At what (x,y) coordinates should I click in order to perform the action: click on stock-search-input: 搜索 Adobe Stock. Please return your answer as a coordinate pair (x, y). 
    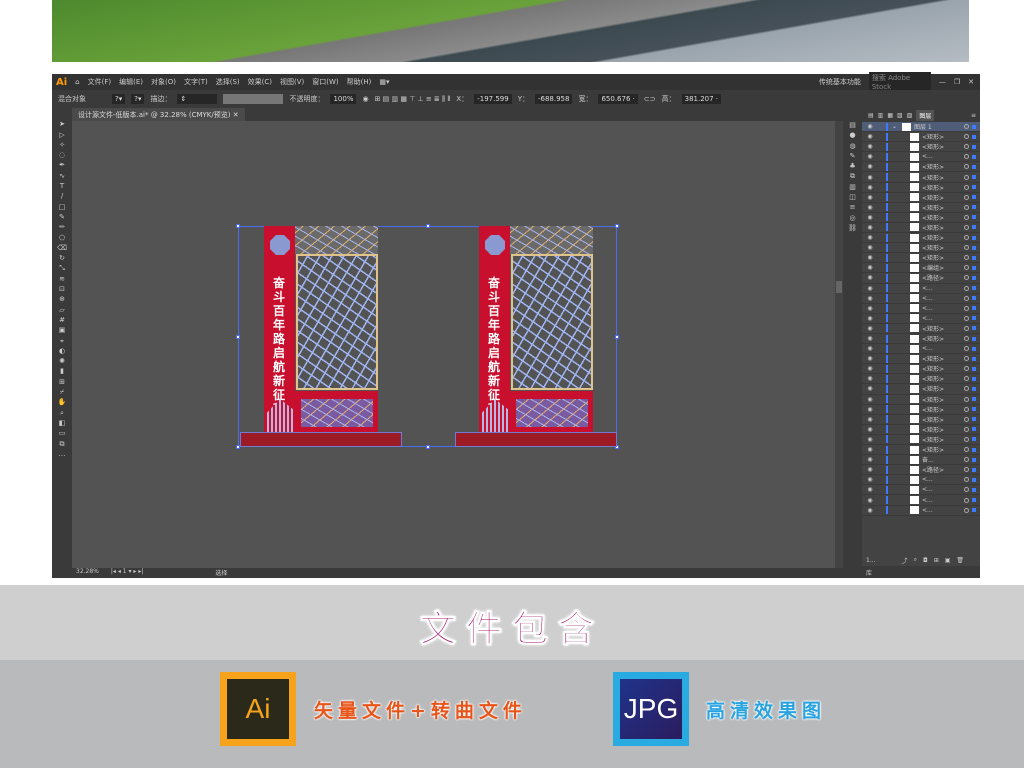
    Looking at the image, I should click on (899, 82).